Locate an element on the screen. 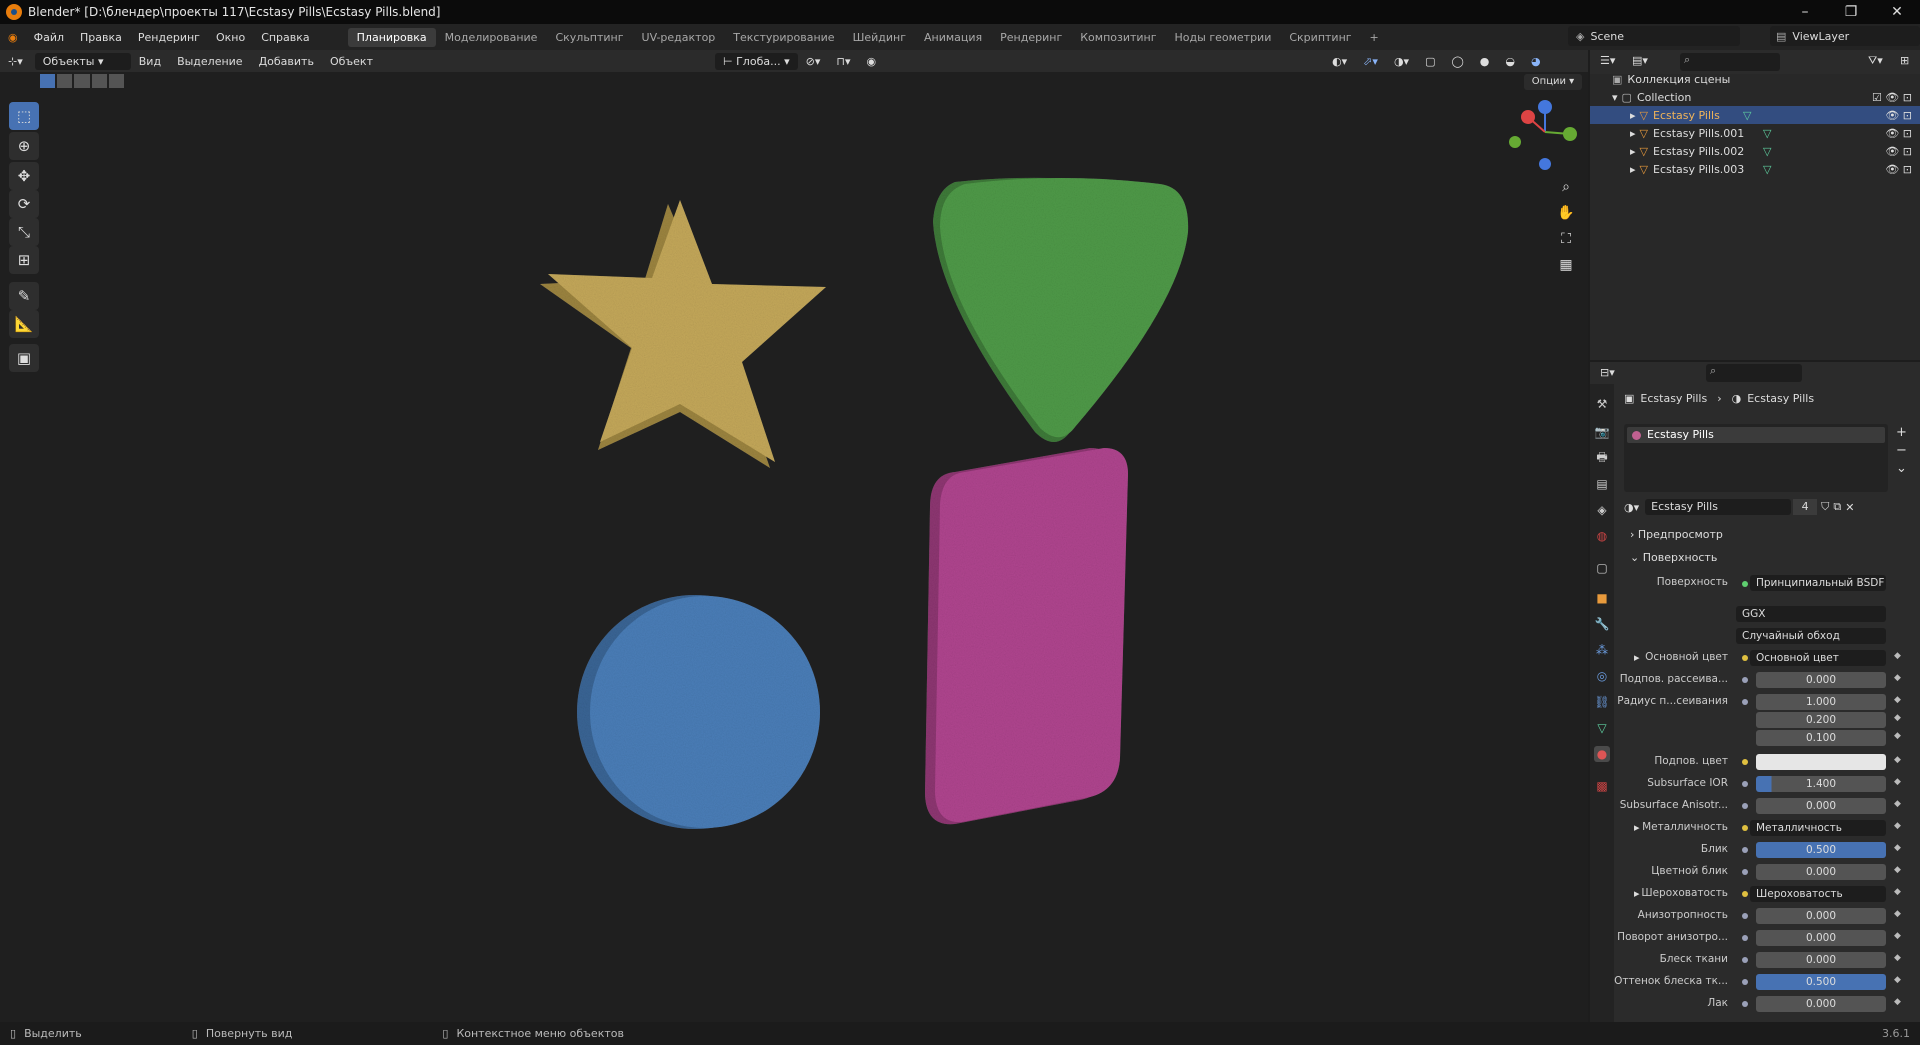  move-tool: ✥ is located at coordinates (24, 176).